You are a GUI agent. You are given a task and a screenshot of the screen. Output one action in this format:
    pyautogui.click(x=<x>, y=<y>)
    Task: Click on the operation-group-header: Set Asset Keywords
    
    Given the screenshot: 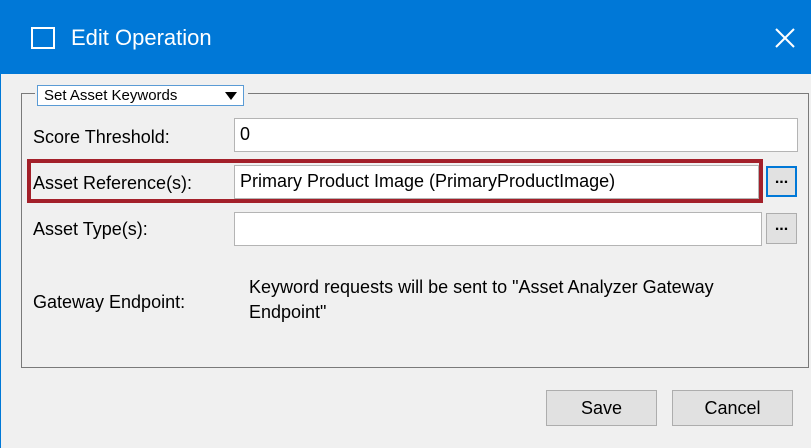 What is the action you would take?
    pyautogui.click(x=141, y=95)
    